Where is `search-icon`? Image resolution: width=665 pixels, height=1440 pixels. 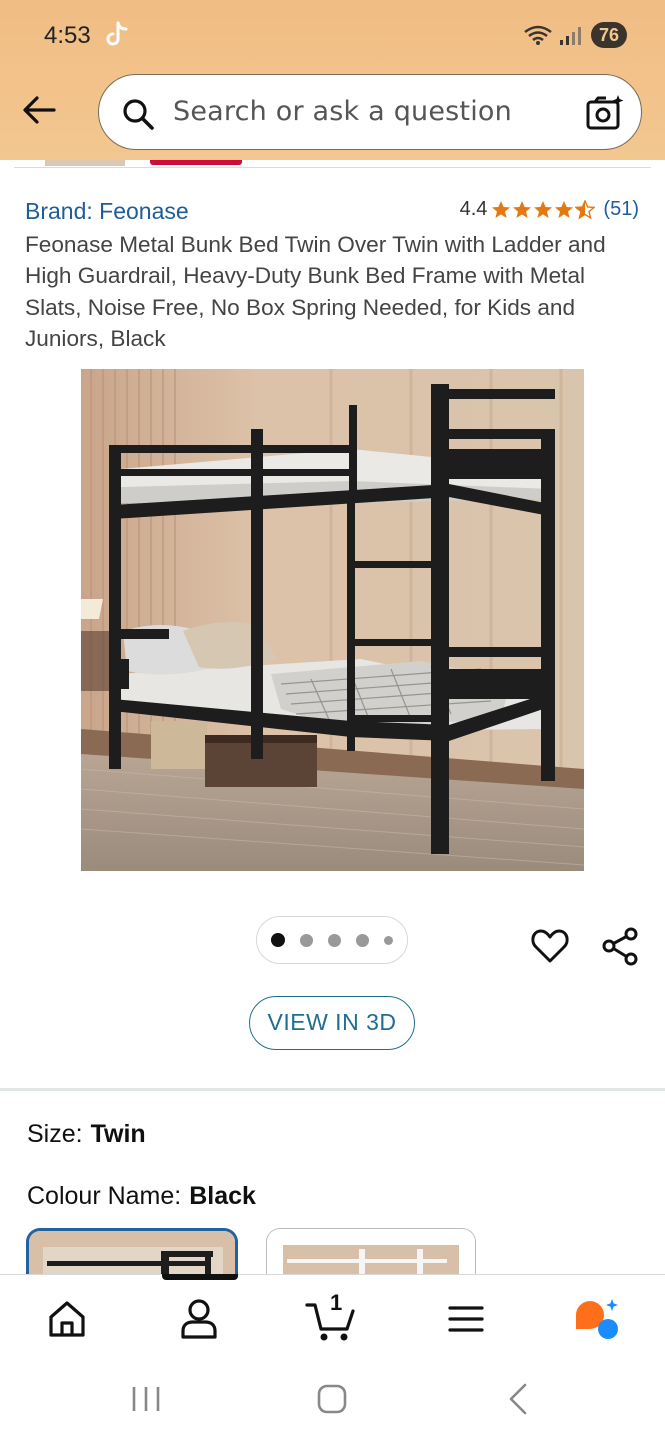
search-icon is located at coordinates (138, 114).